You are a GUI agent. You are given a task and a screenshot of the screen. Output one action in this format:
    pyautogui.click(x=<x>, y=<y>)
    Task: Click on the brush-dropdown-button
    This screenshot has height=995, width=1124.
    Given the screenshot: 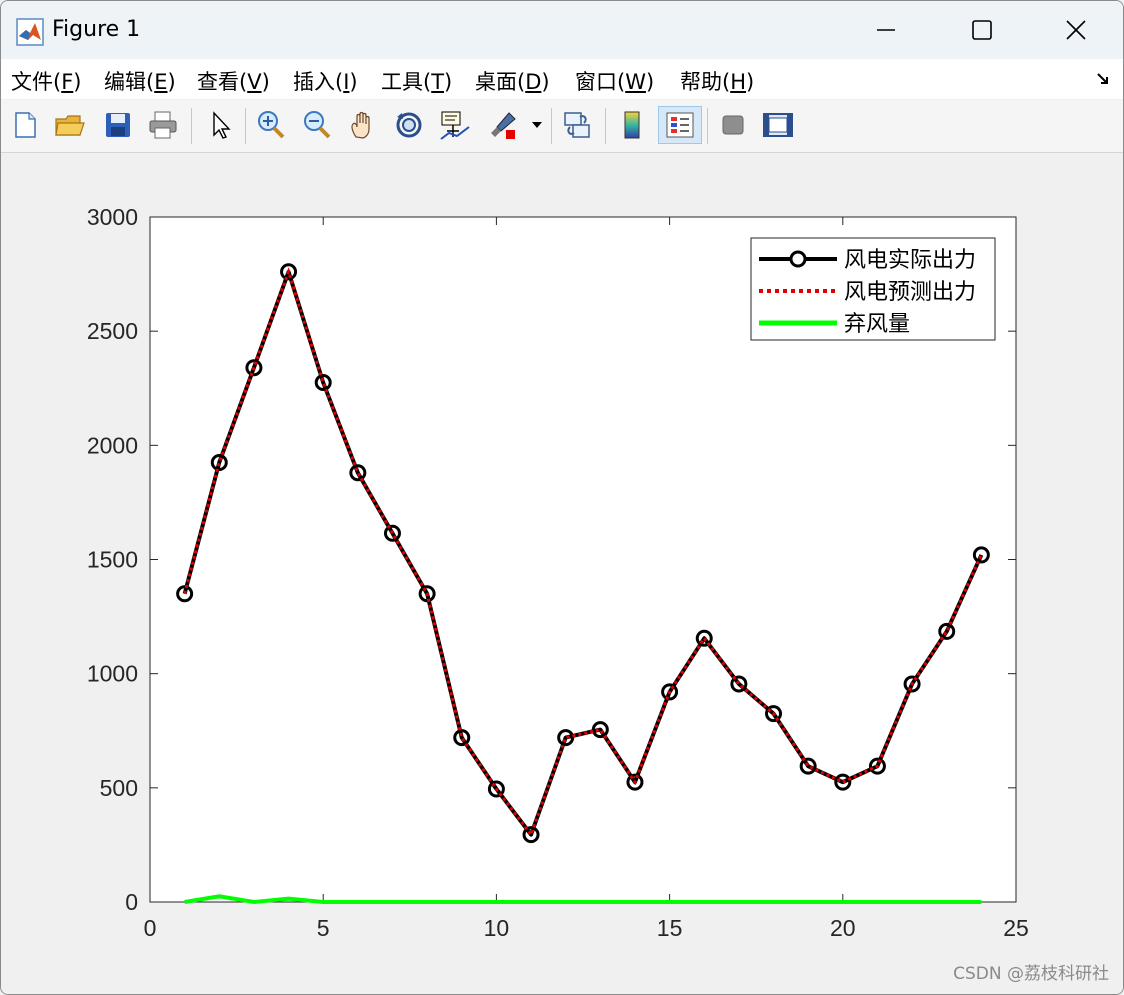 What is the action you would take?
    pyautogui.click(x=537, y=125)
    